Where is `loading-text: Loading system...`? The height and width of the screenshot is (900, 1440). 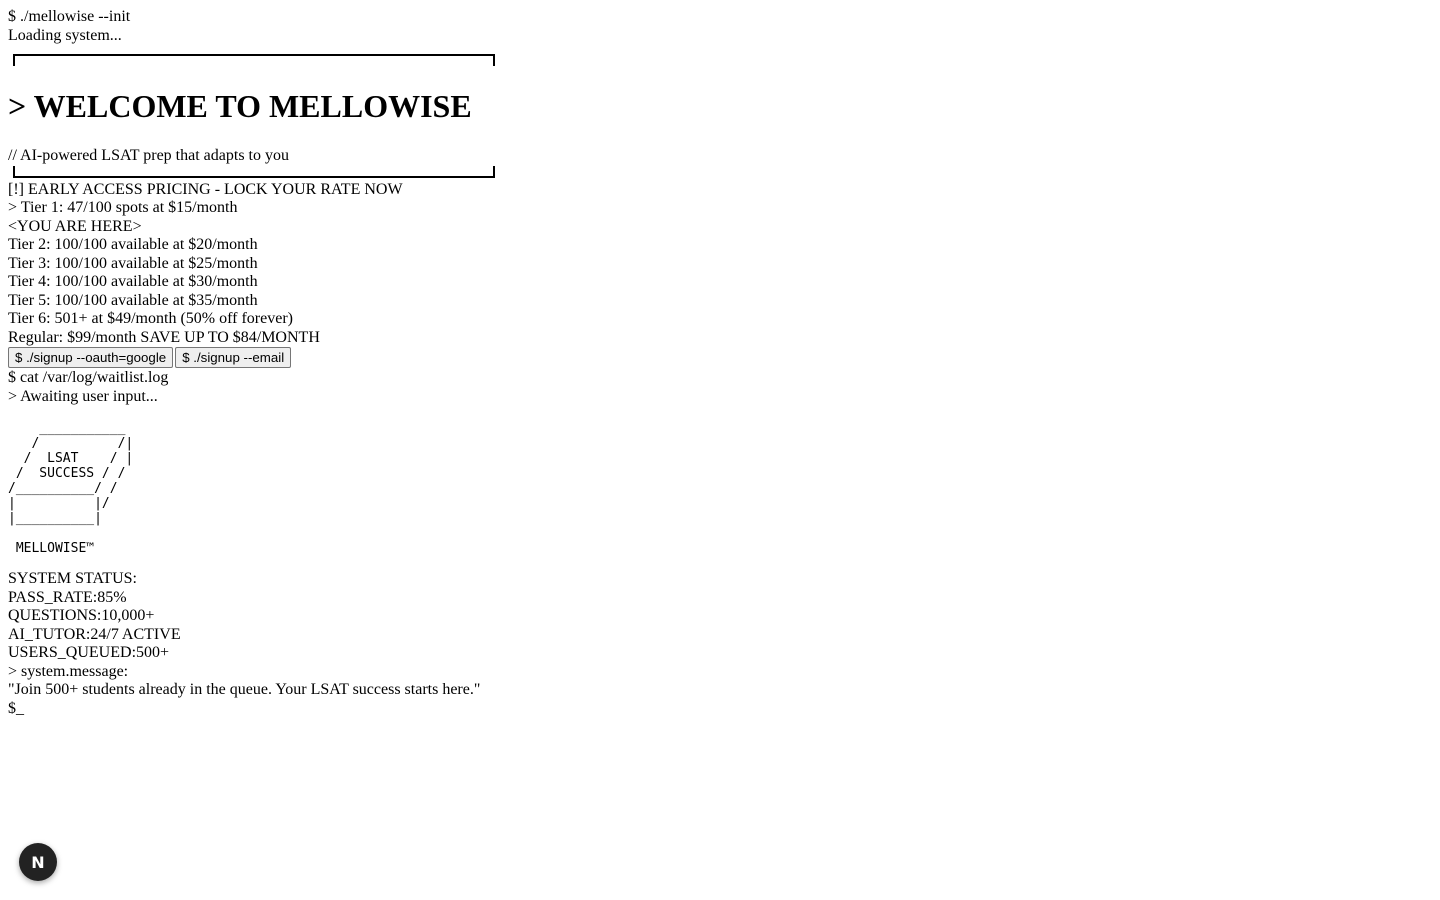
loading-text: Loading system... is located at coordinates (65, 35).